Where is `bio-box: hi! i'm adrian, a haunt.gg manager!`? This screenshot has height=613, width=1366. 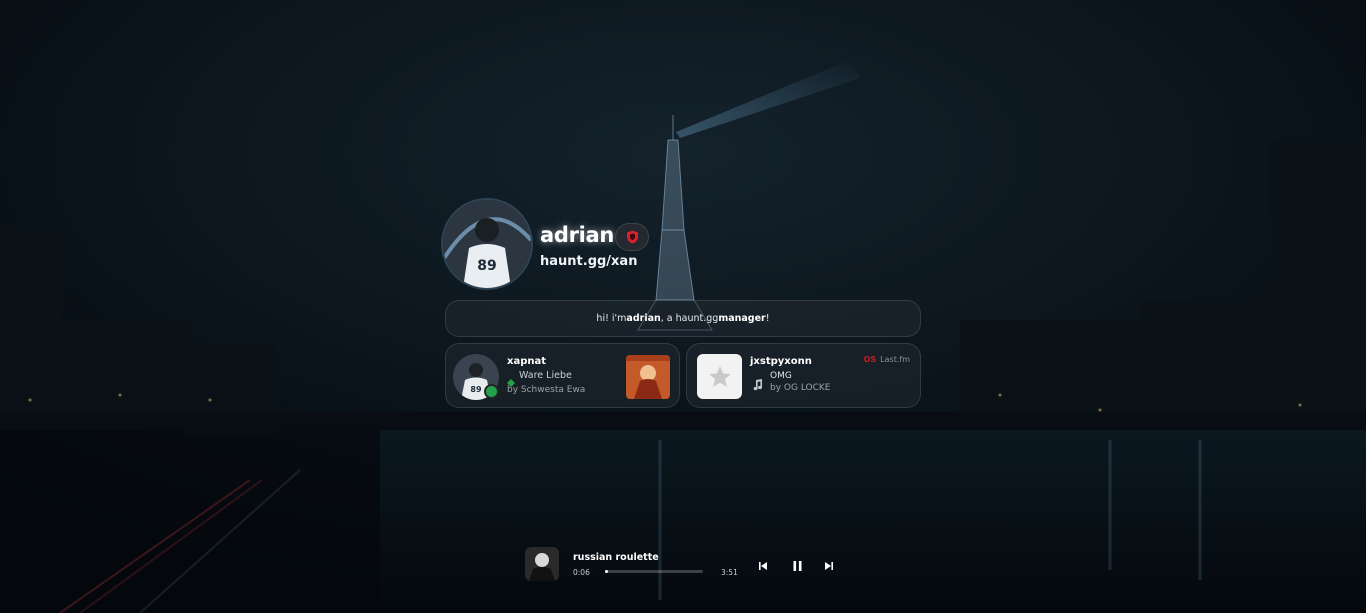 bio-box: hi! i'm adrian, a haunt.gg manager! is located at coordinates (683, 318).